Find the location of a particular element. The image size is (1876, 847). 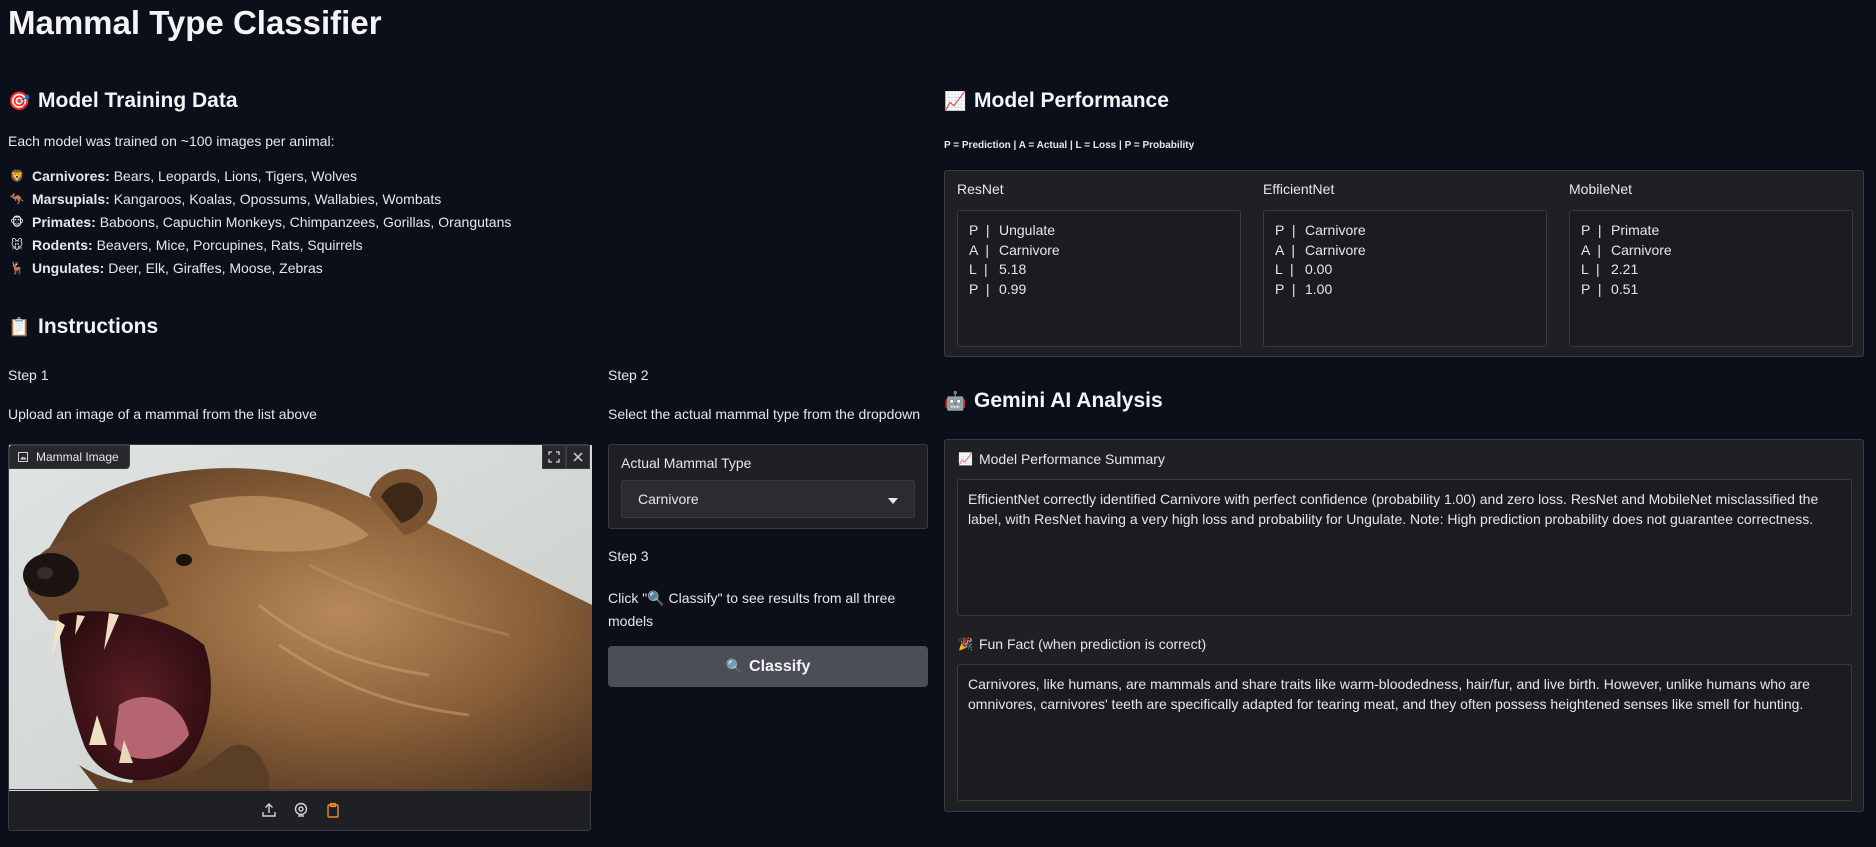

robot-icon: 🤖 is located at coordinates (955, 400).